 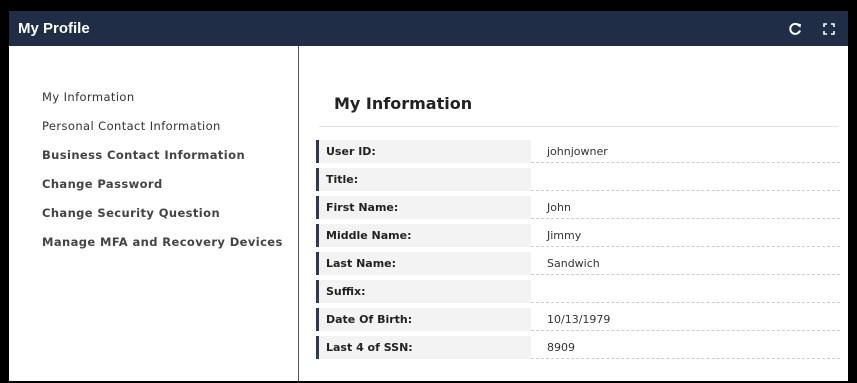 What do you see at coordinates (423, 235) in the screenshot?
I see `field-label: Middle Name:` at bounding box center [423, 235].